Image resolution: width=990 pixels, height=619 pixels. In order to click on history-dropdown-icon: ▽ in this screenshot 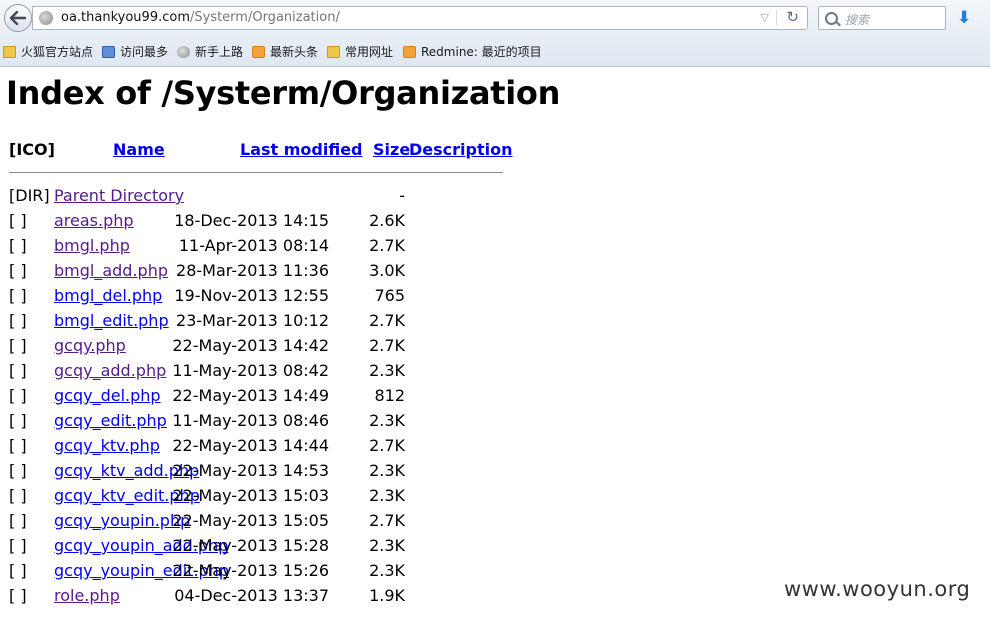, I will do `click(765, 17)`.